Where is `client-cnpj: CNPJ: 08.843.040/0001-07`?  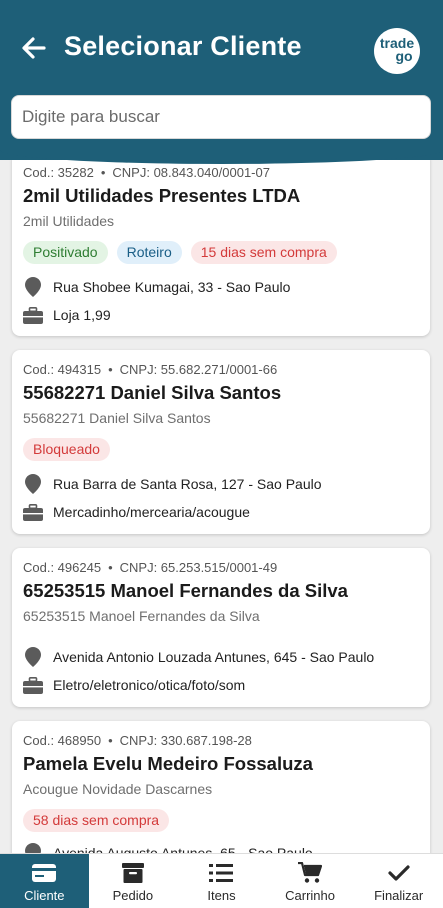 client-cnpj: CNPJ: 08.843.040/0001-07 is located at coordinates (191, 172).